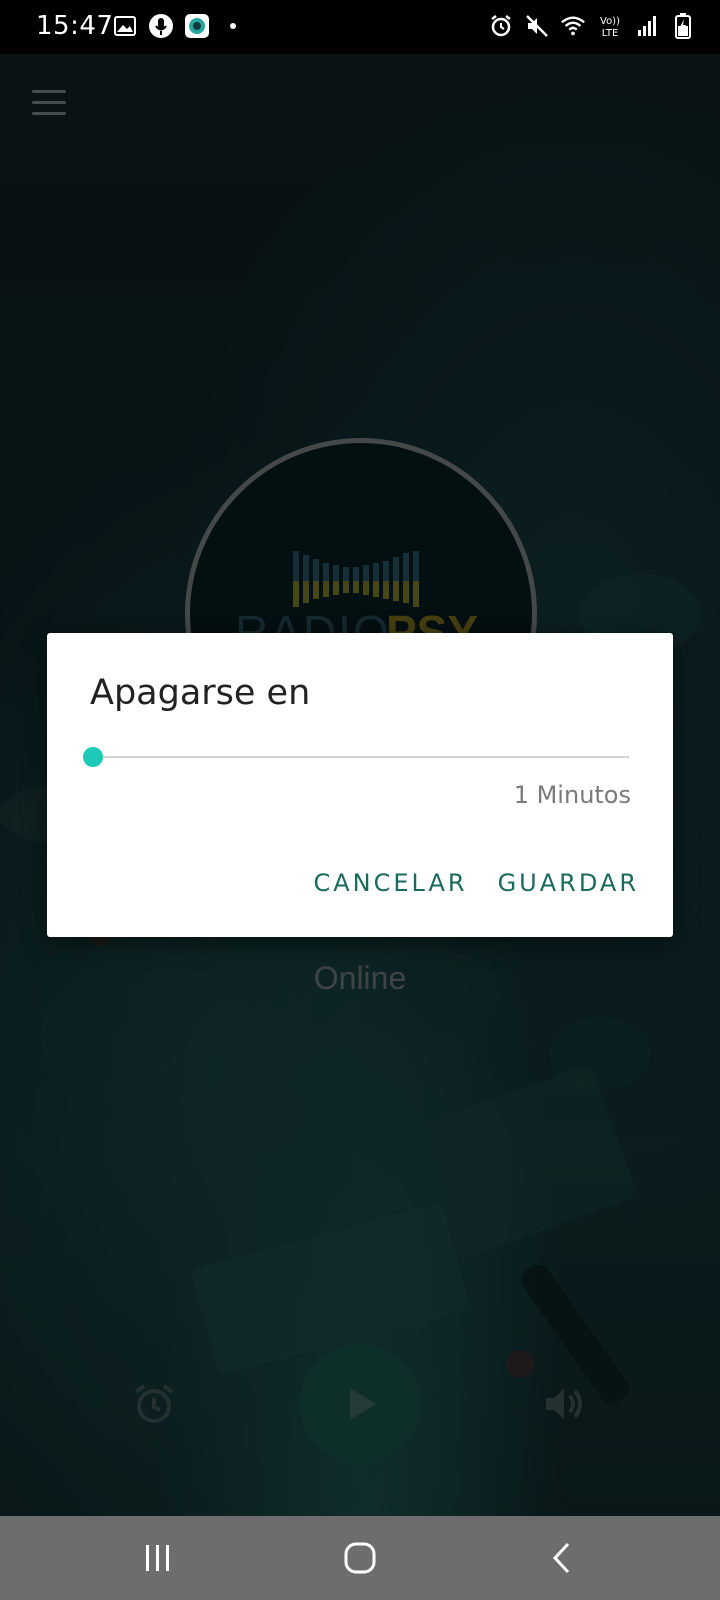  What do you see at coordinates (683, 26) in the screenshot?
I see `battery-charging-icon` at bounding box center [683, 26].